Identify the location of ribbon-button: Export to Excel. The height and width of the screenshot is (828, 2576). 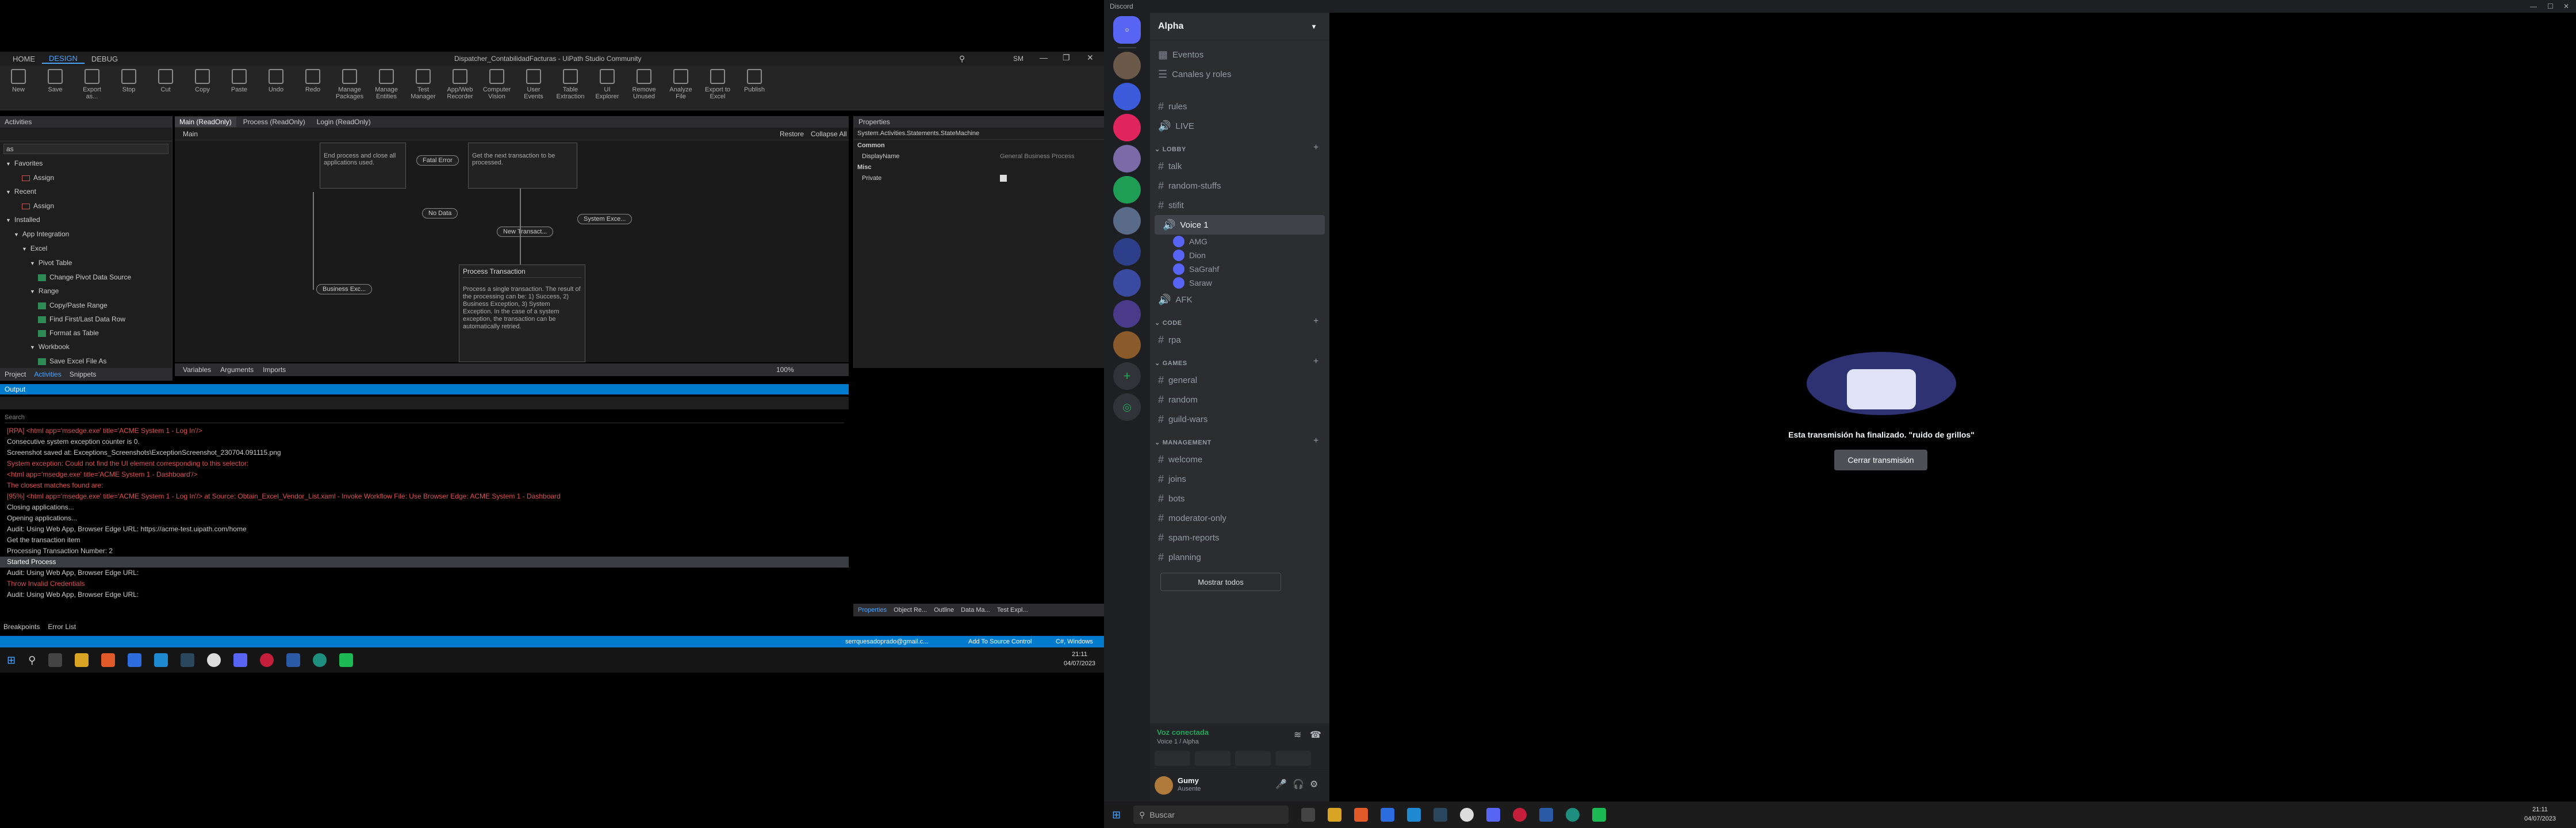
(717, 83).